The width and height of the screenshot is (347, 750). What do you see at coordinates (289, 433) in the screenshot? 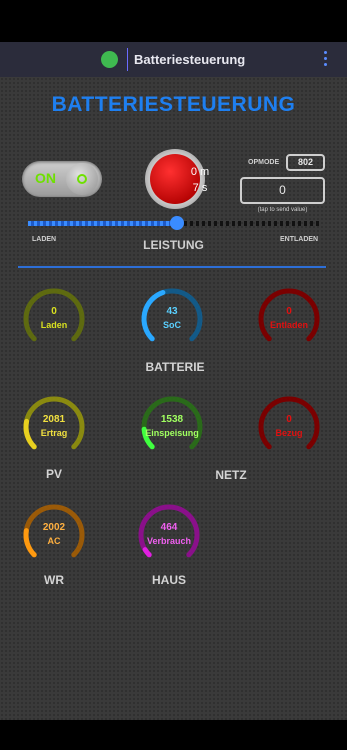
I see `gauge-label: Bezug` at bounding box center [289, 433].